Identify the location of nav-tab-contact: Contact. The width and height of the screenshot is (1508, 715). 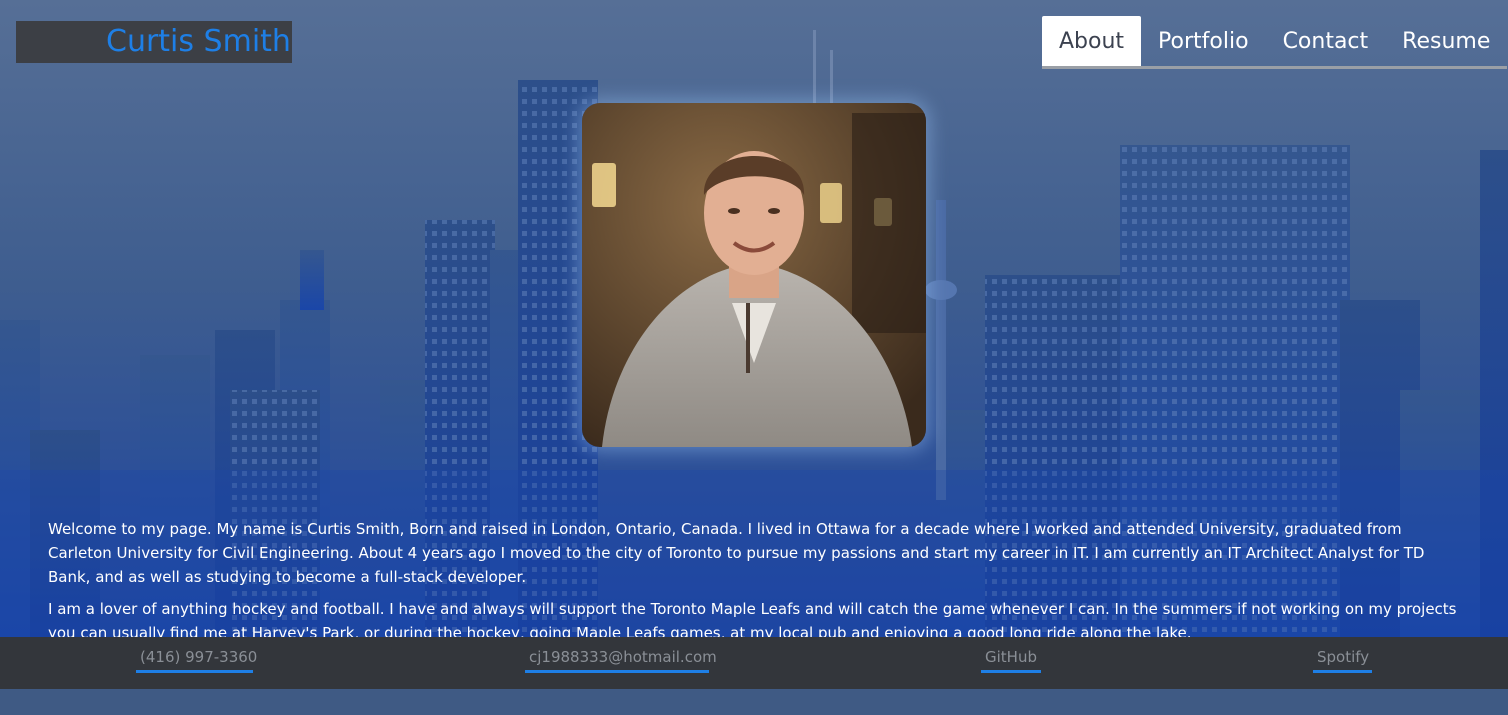
(1326, 41).